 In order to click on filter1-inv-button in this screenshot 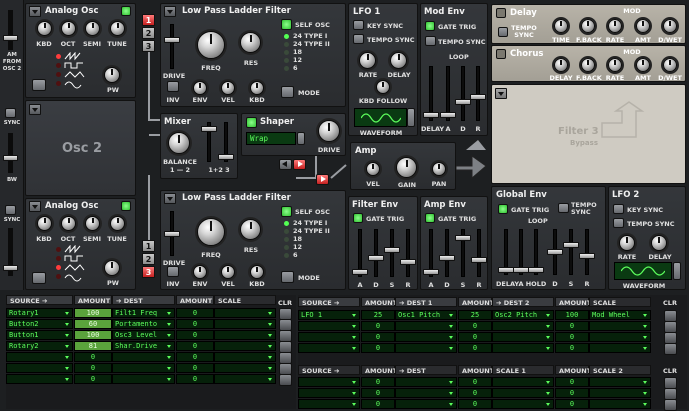, I will do `click(173, 86)`.